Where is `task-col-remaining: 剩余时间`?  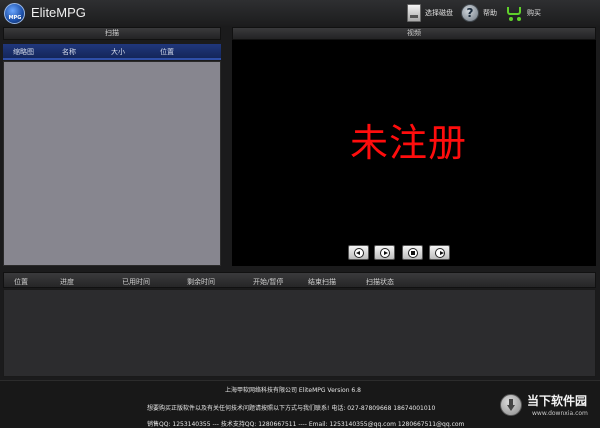
task-col-remaining: 剩余时间 is located at coordinates (201, 282).